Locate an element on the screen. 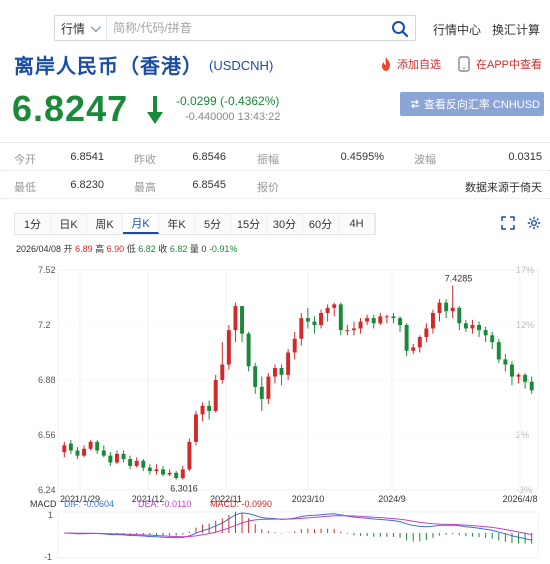 The height and width of the screenshot is (564, 550). stat-range-label: 波幅 is located at coordinates (425, 160).